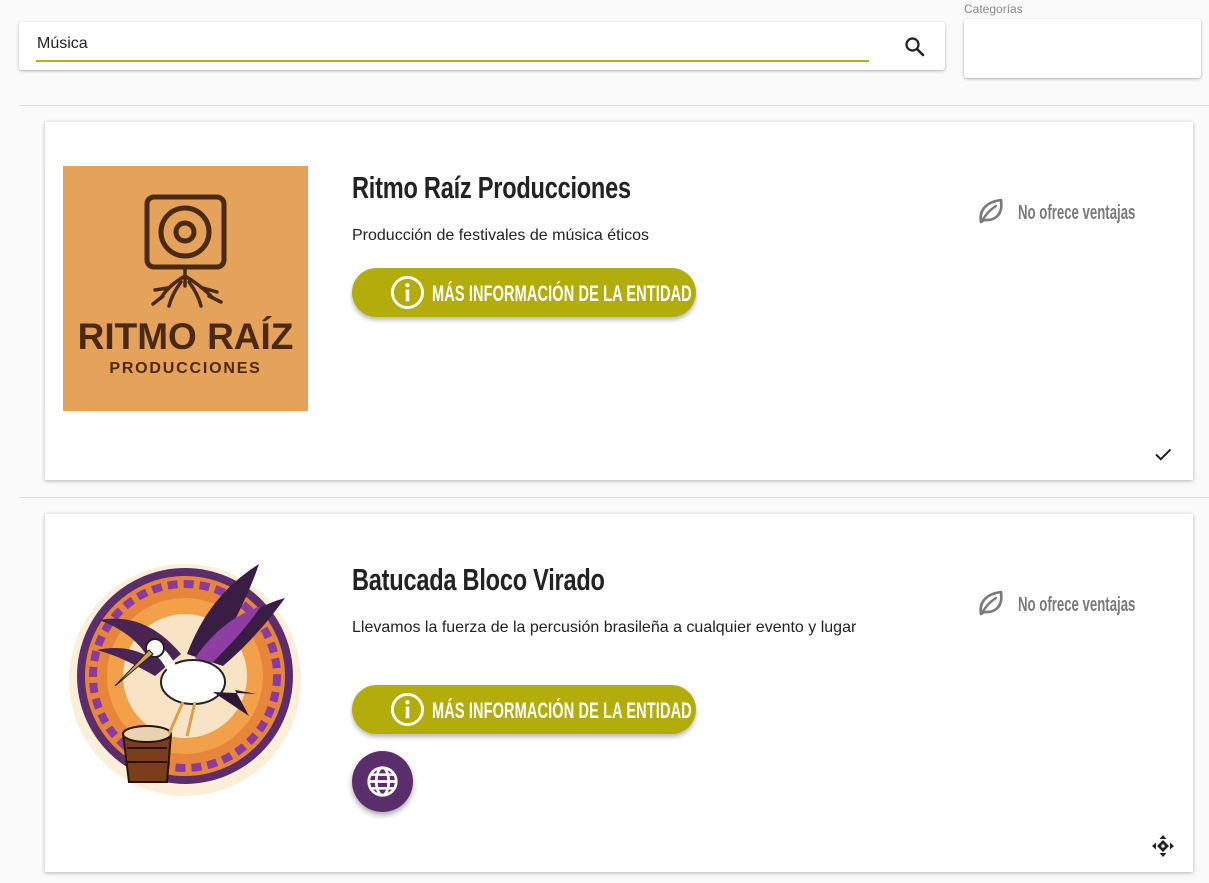 This screenshot has height=883, width=1209. I want to click on categories-select, so click(1082, 48).